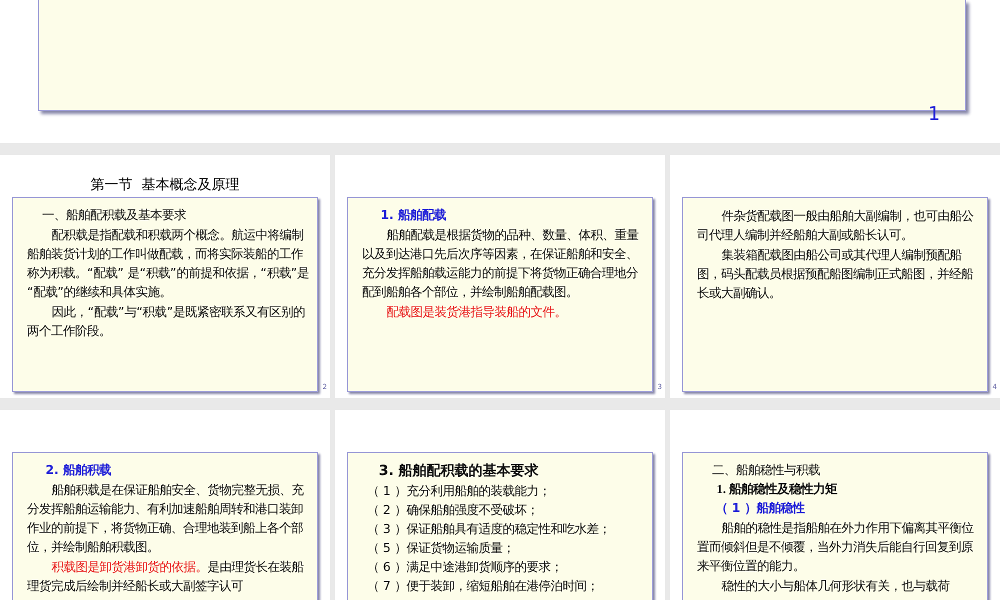 Image resolution: width=1000 pixels, height=600 pixels. What do you see at coordinates (483, 586) in the screenshot?
I see `list-item: （ 7 ）便于装卸，缩短船舶在港停泊时间；` at bounding box center [483, 586].